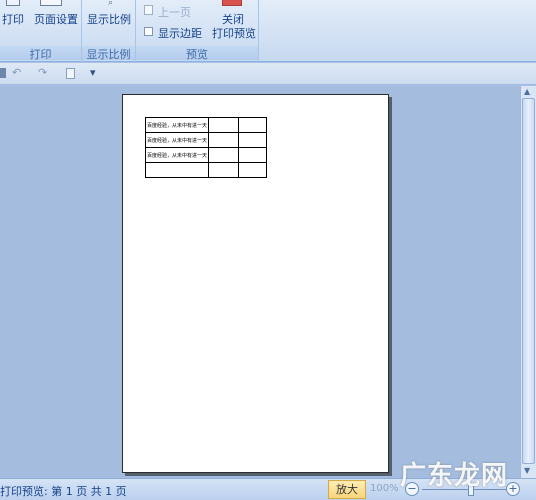  Describe the element at coordinates (13, 3) in the screenshot. I see `printer-icon` at that location.